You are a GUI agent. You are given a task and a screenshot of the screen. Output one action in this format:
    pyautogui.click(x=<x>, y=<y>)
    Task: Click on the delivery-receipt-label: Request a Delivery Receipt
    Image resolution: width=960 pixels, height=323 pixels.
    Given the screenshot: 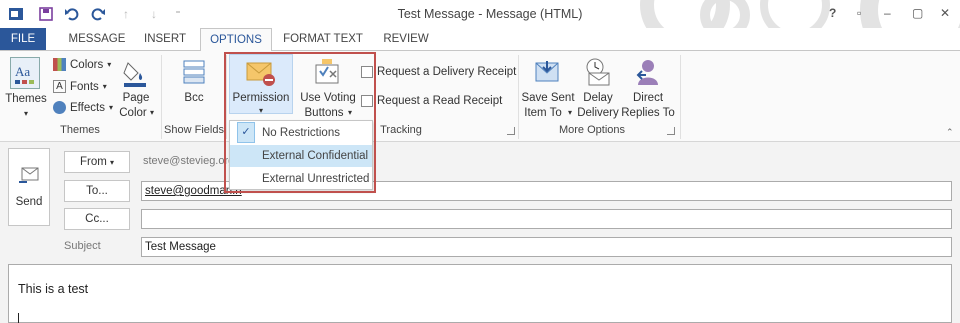 What is the action you would take?
    pyautogui.click(x=447, y=72)
    